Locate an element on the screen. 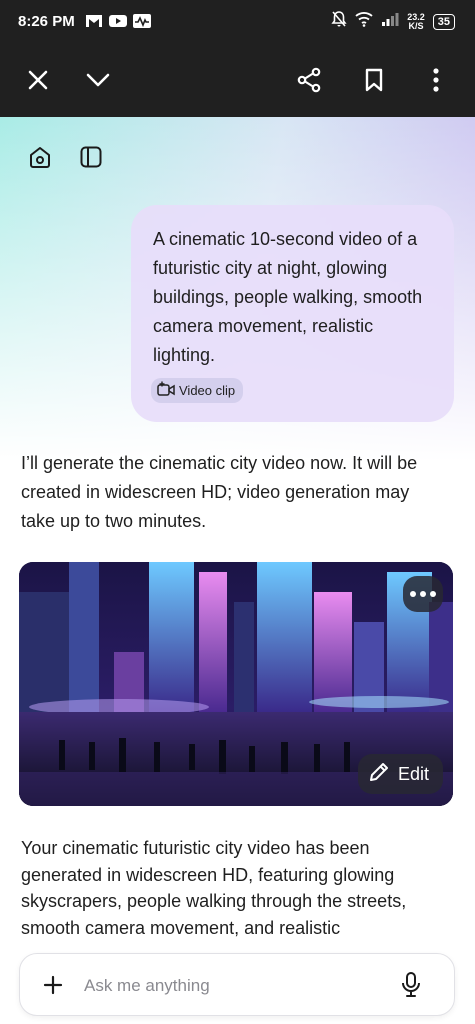 The image size is (475, 1024). status-bar: 8:26 PM 23.2 K/S 35 is located at coordinates (237, 22).